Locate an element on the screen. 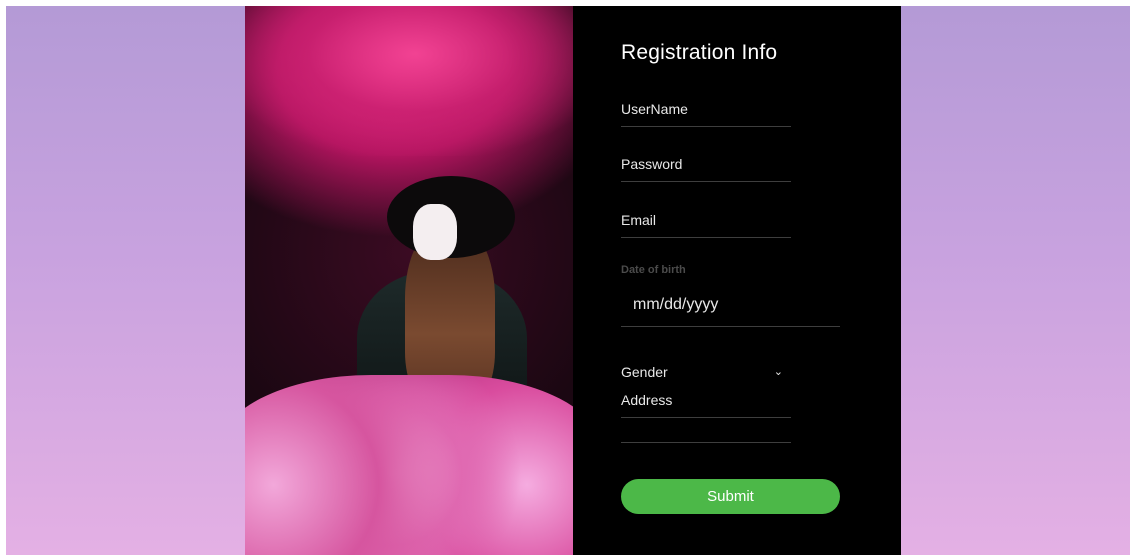 This screenshot has height=555, width=1136. form-title: Registration Info is located at coordinates (699, 52).